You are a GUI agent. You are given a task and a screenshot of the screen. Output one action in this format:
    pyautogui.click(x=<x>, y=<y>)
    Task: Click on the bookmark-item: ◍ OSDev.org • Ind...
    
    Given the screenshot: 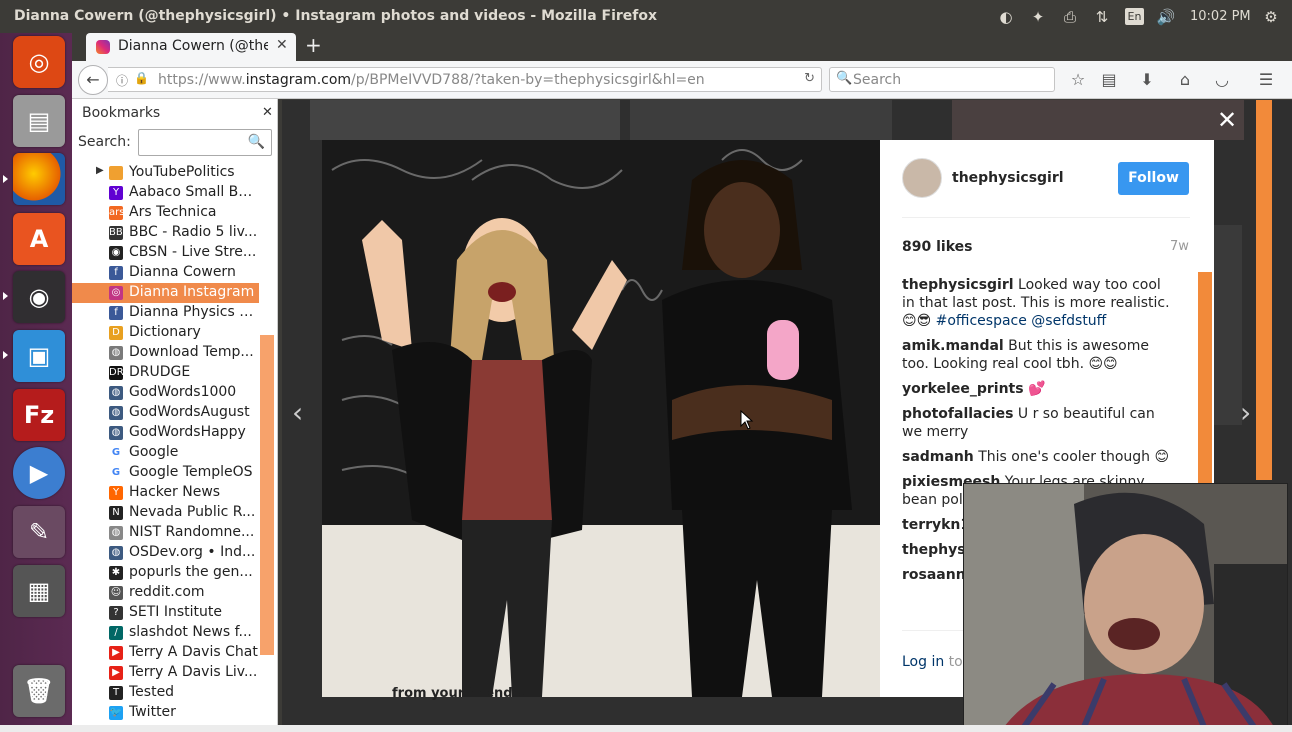 What is the action you would take?
    pyautogui.click(x=166, y=553)
    